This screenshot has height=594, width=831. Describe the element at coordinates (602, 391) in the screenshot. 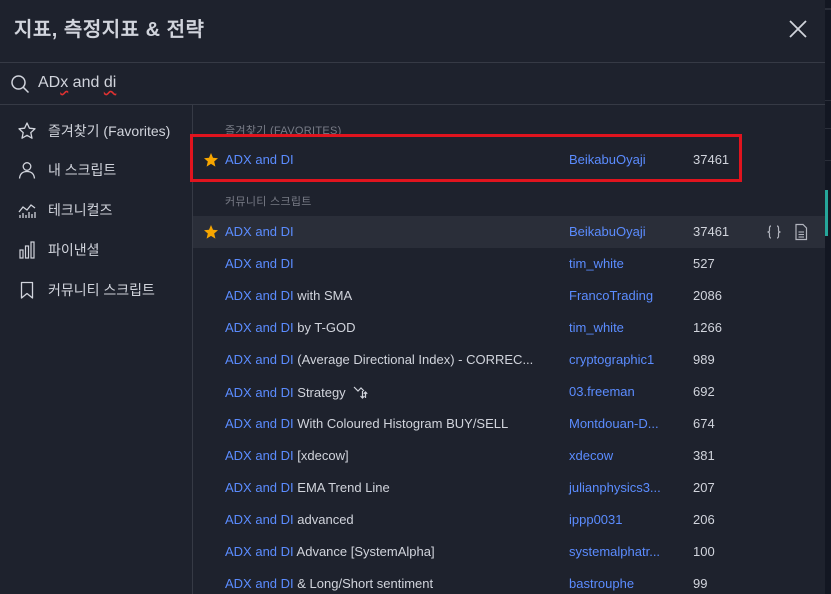

I see `script-author-link: 03.freeman` at that location.